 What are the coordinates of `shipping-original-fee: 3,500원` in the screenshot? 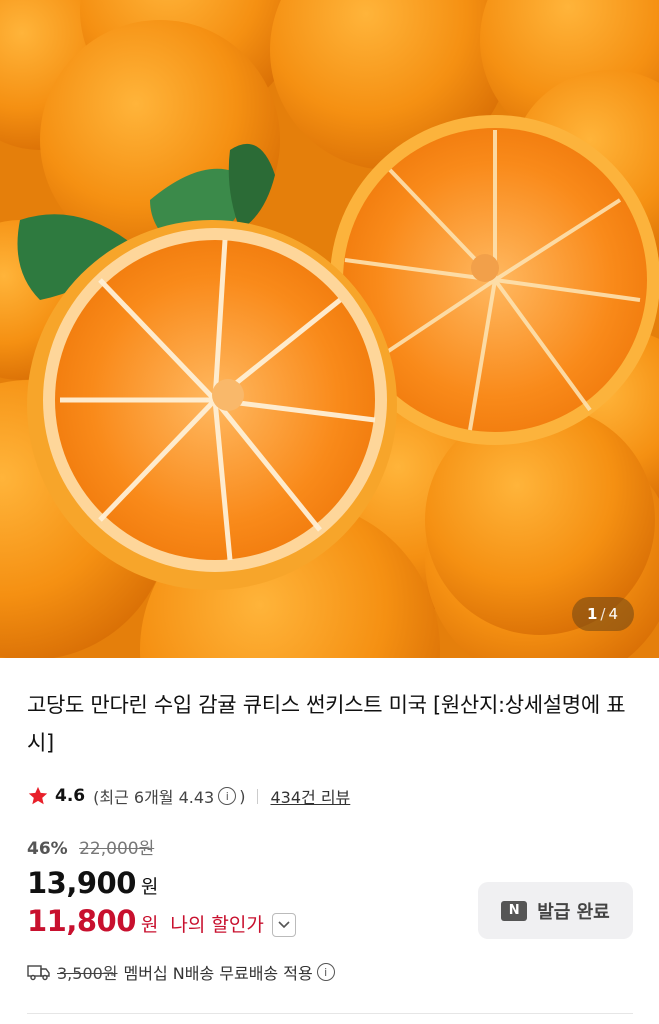 It's located at (87, 973).